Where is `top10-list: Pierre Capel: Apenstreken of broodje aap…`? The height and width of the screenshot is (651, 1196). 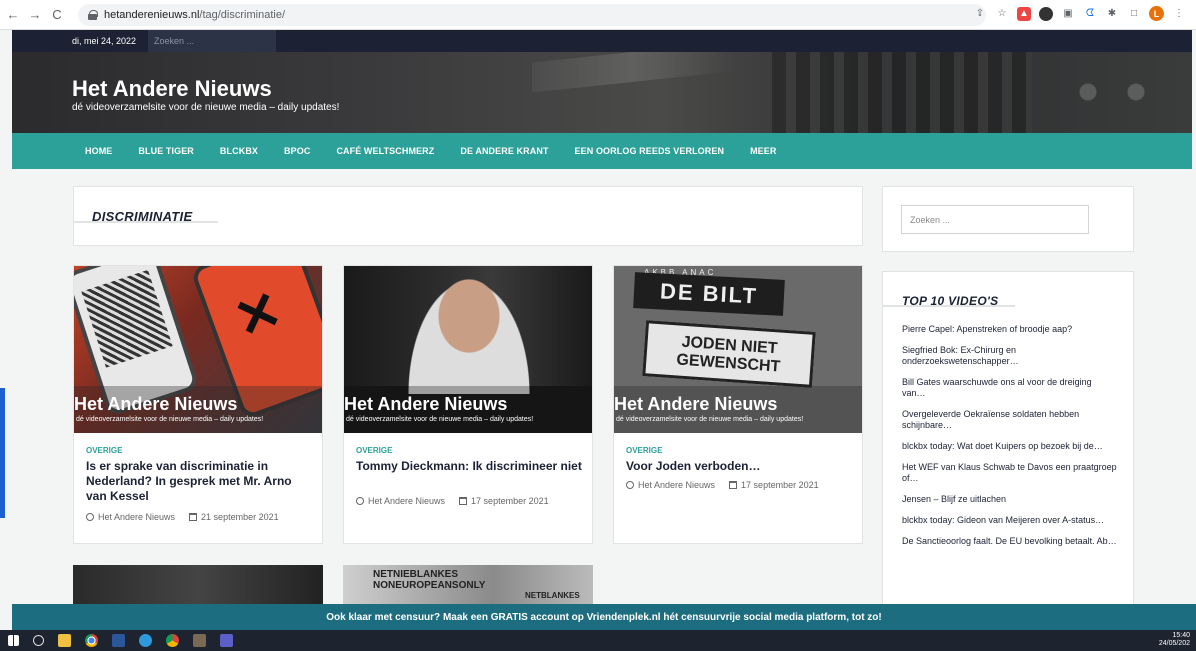
top10-list: Pierre Capel: Apenstreken of broodje aap… is located at coordinates (1009, 440).